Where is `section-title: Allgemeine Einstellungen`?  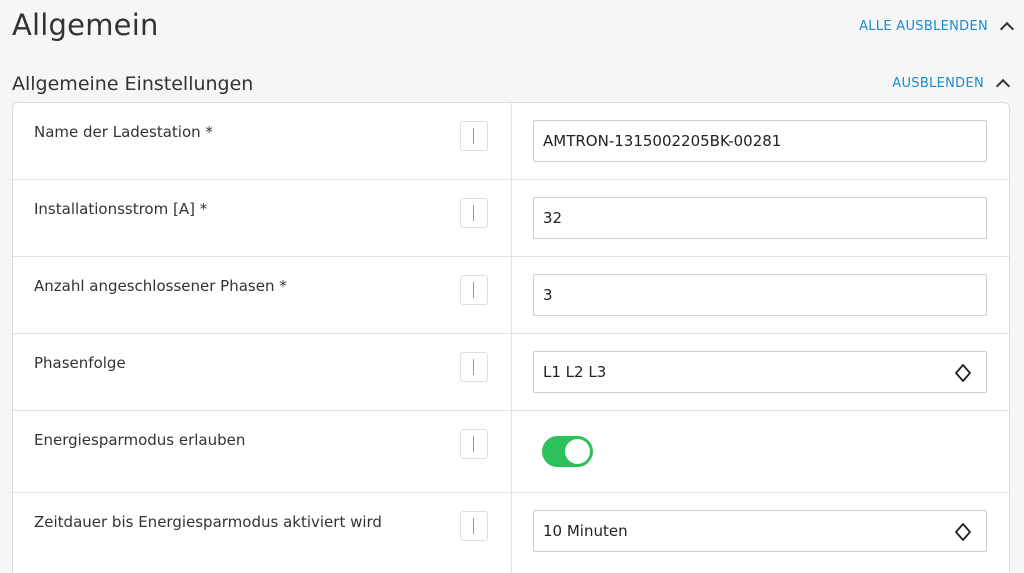
section-title: Allgemeine Einstellungen is located at coordinates (133, 84).